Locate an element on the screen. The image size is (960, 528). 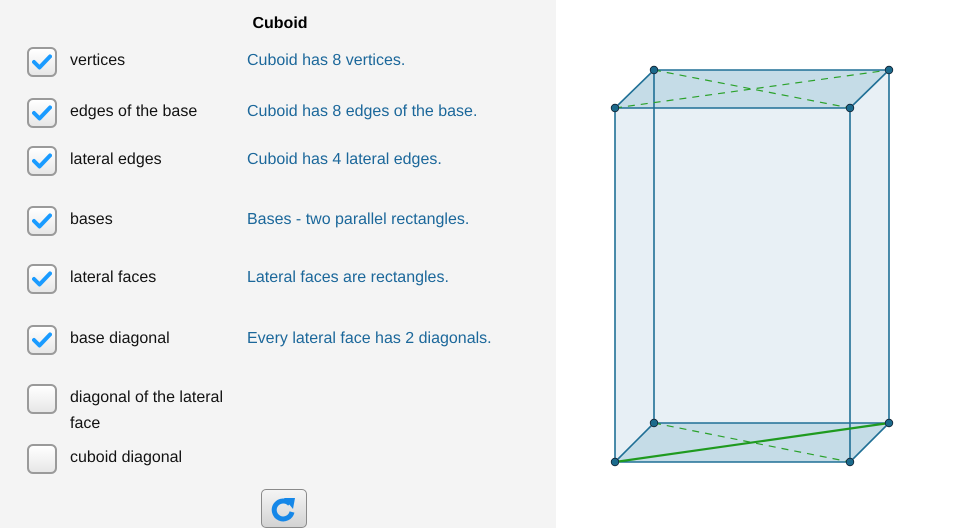
option-label: lateral edges is located at coordinates (116, 160).